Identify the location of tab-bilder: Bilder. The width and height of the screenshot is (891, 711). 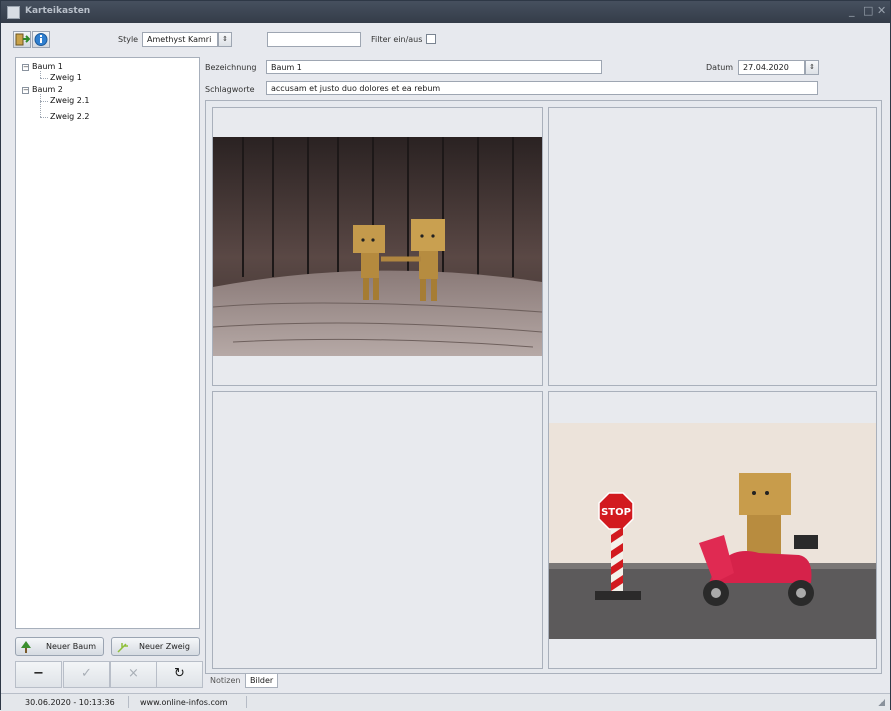
(262, 681).